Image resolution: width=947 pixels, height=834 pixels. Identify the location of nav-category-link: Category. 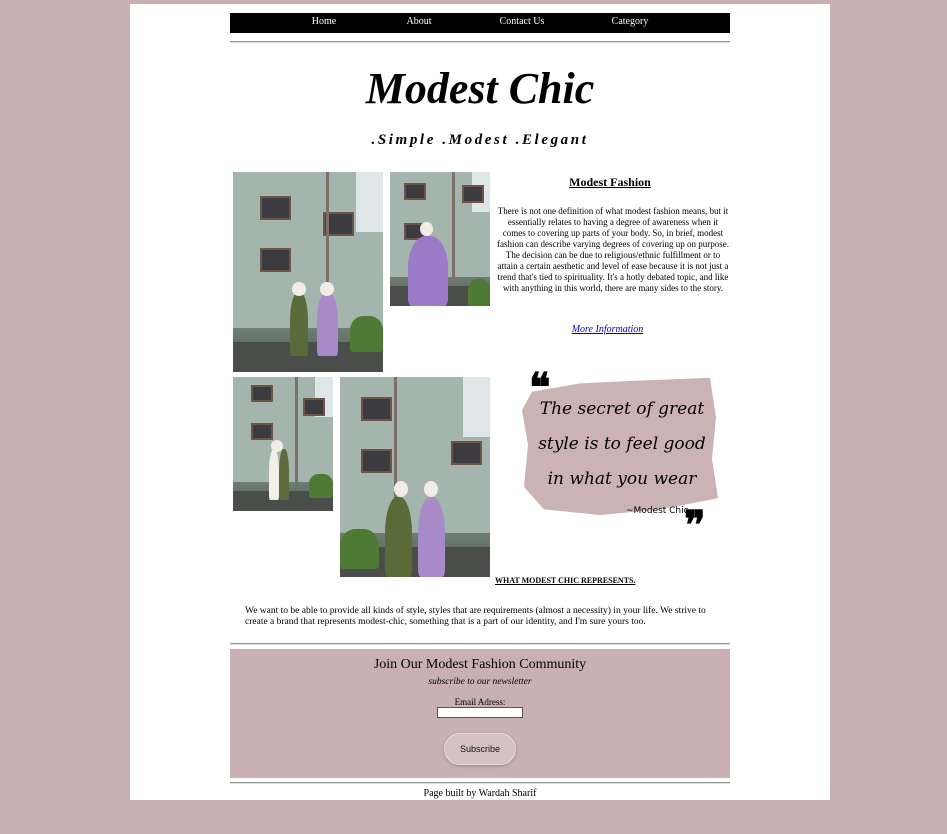
(630, 21).